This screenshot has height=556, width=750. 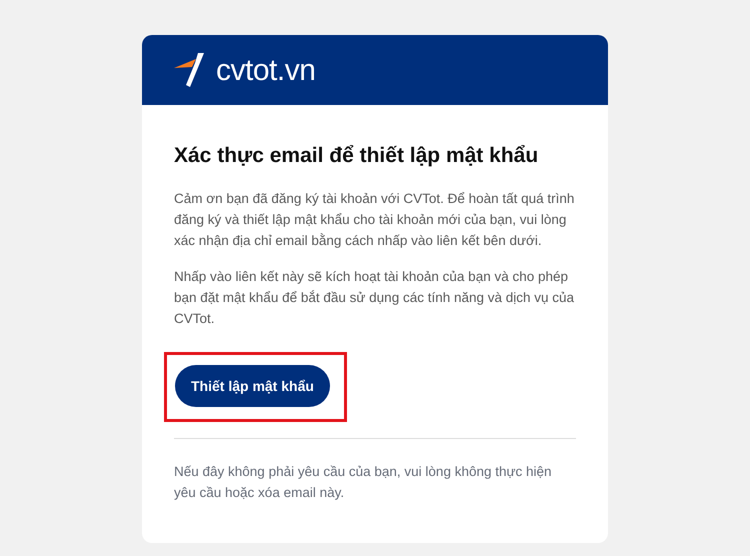 I want to click on email-title: Xác thực email để thiết lập mật khẩu, so click(x=357, y=155).